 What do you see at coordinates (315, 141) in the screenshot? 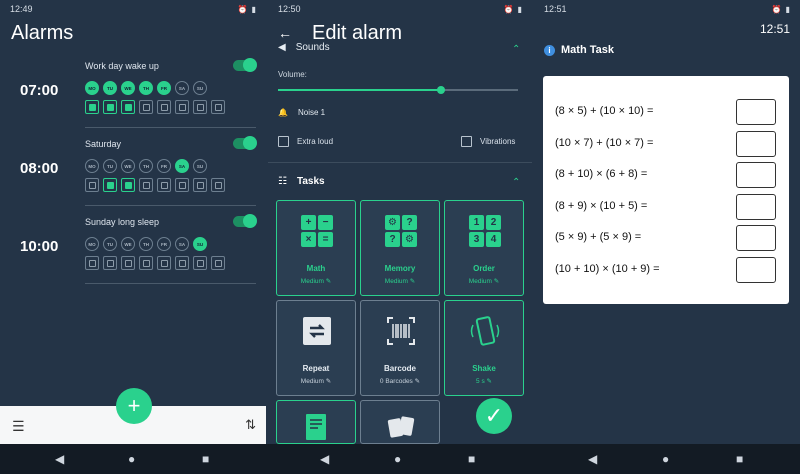
I see `extra-loud-label: Extra loud` at bounding box center [315, 141].